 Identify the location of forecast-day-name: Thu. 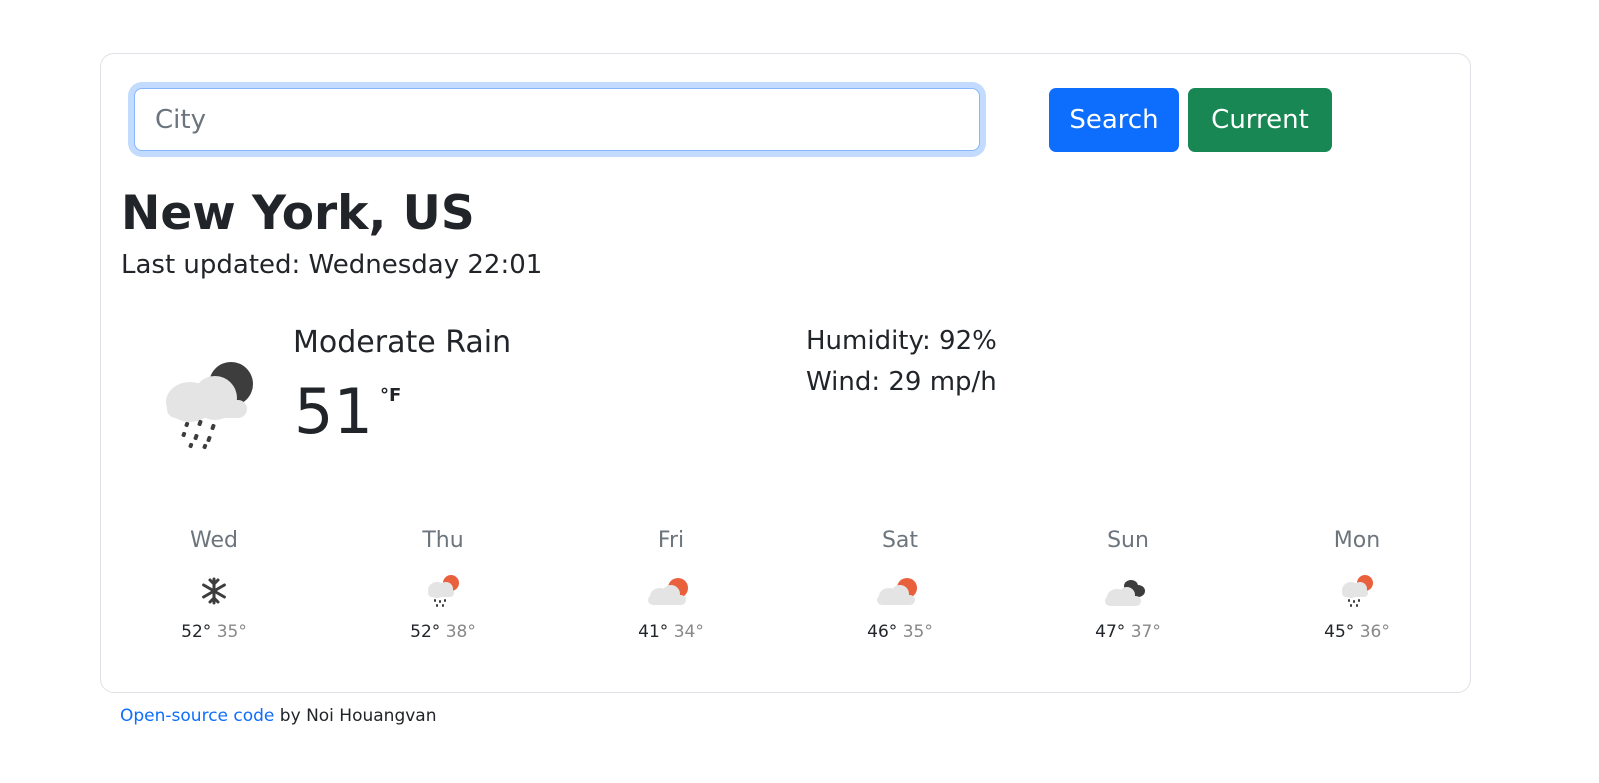
(443, 540).